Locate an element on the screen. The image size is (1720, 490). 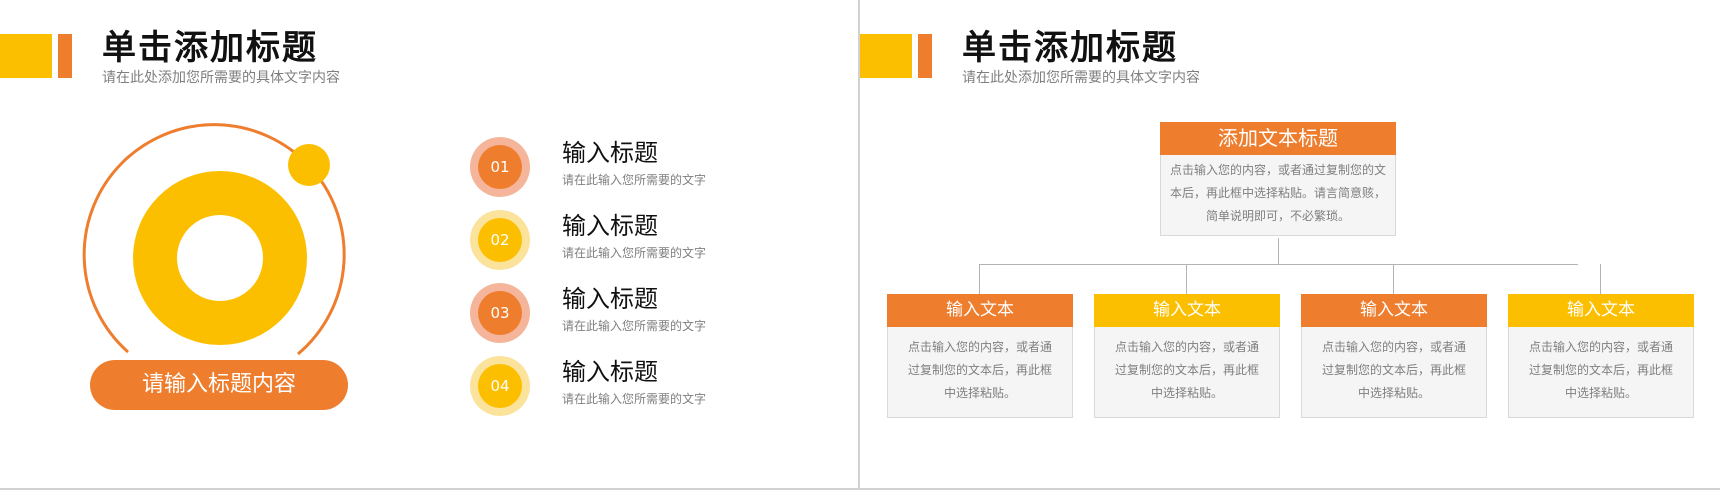
ring-orbit-graphic is located at coordinates (214, 239).